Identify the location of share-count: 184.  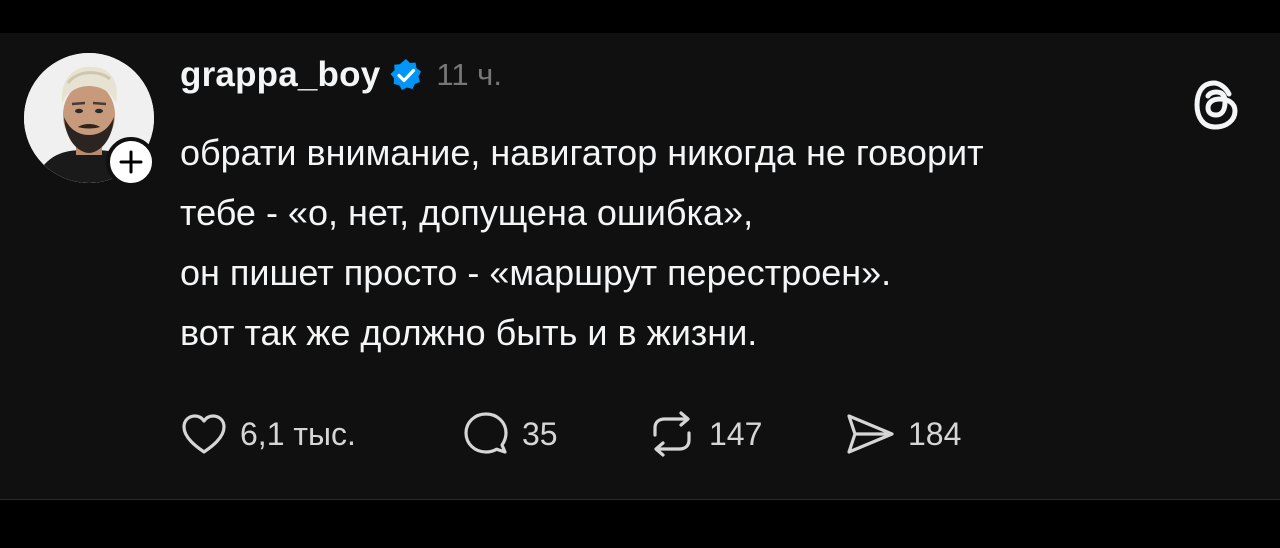
(935, 433).